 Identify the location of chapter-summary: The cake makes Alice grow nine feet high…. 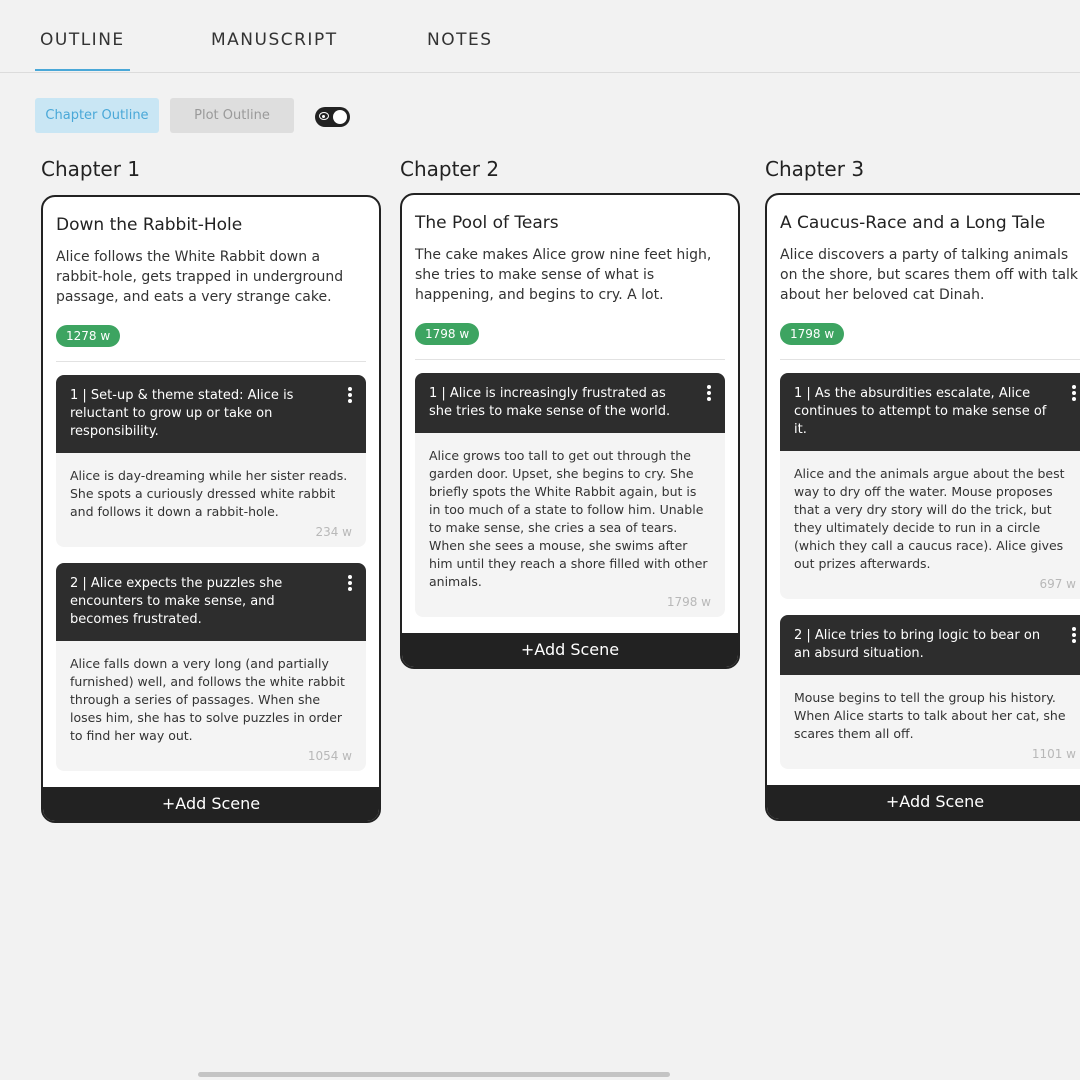
(563, 275).